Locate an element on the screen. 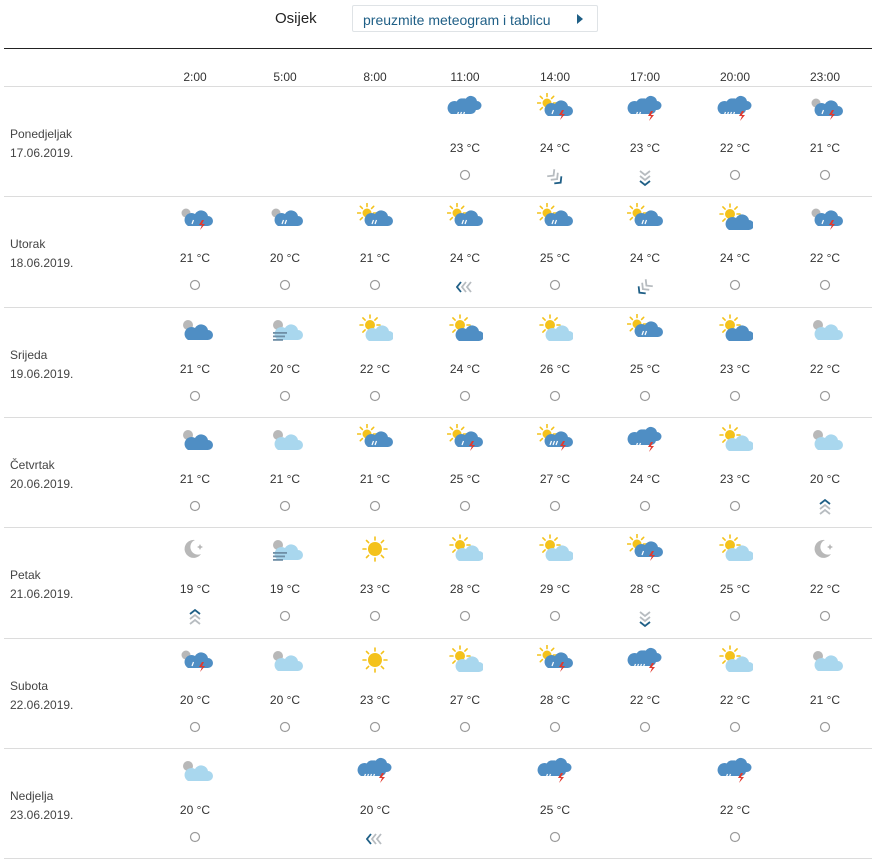 Image resolution: width=879 pixels, height=859 pixels. day-date: 19.06.2019. is located at coordinates (42, 373).